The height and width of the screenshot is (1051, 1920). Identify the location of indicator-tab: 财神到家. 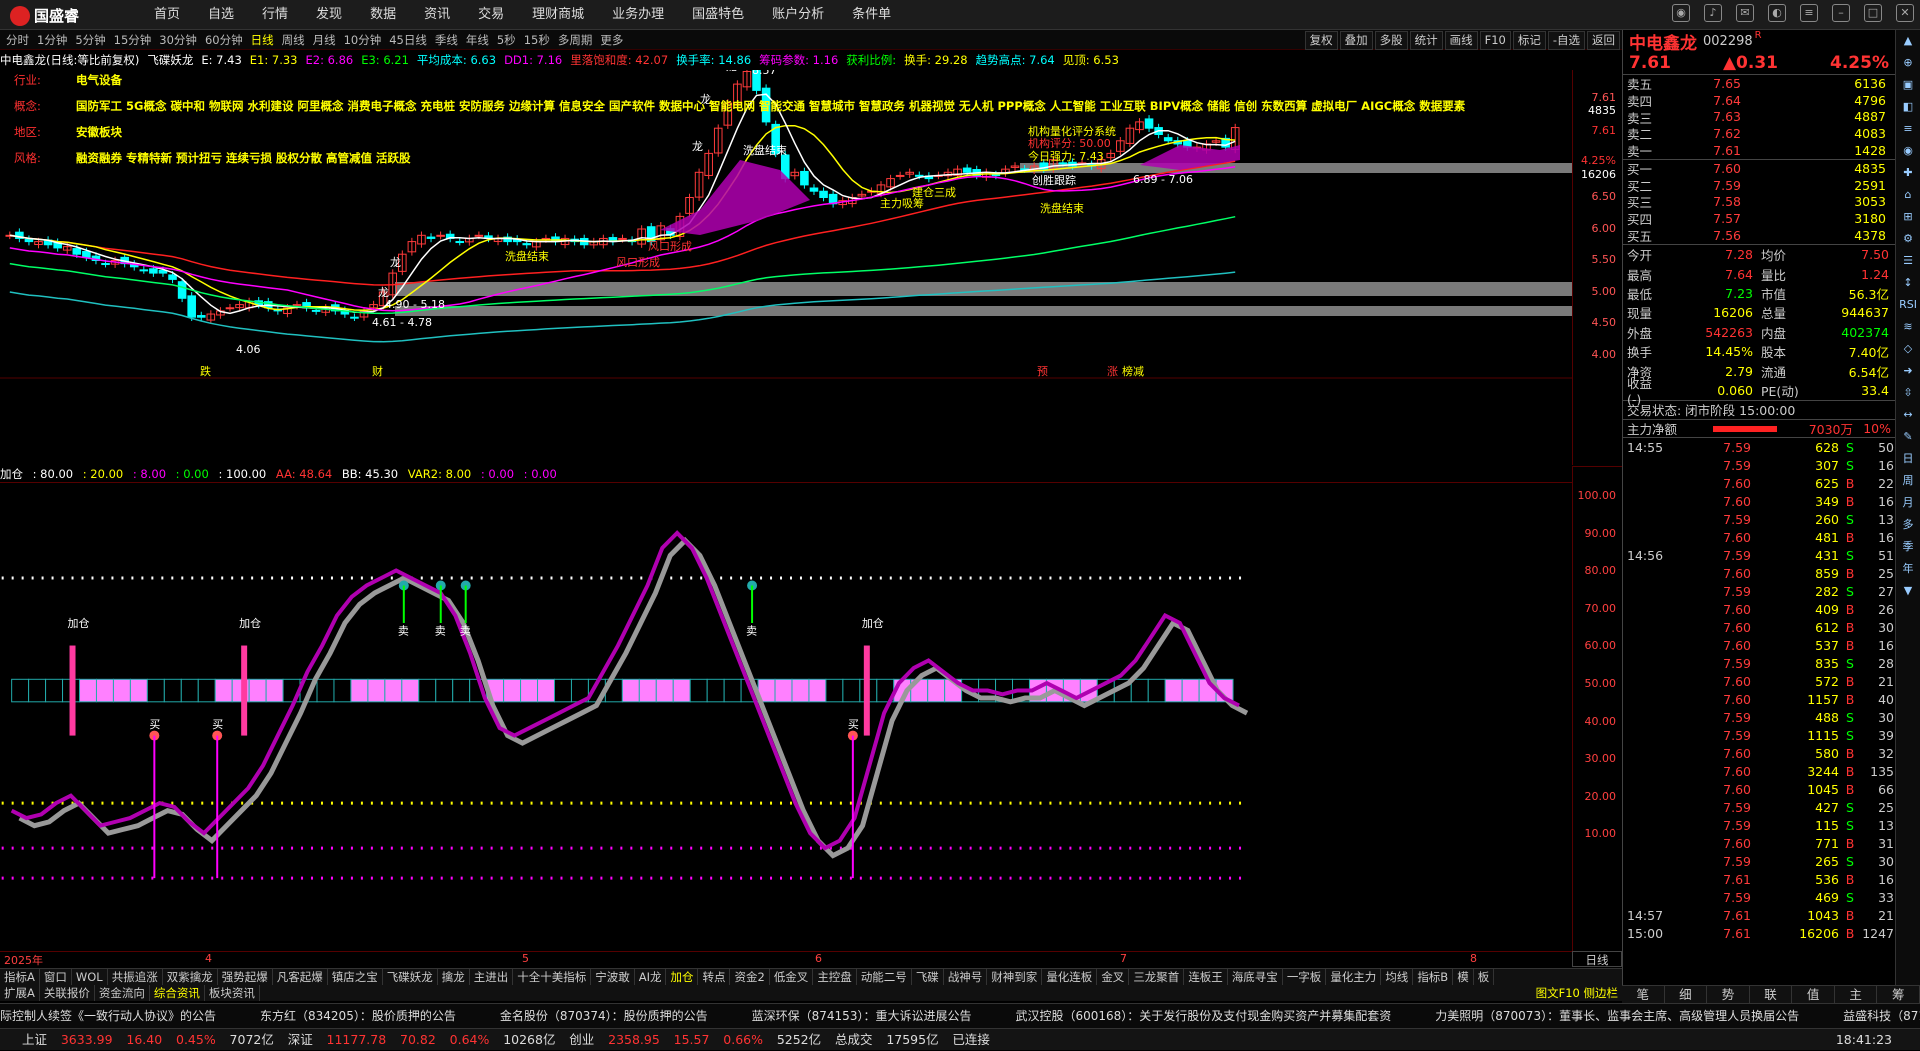
(1015, 977).